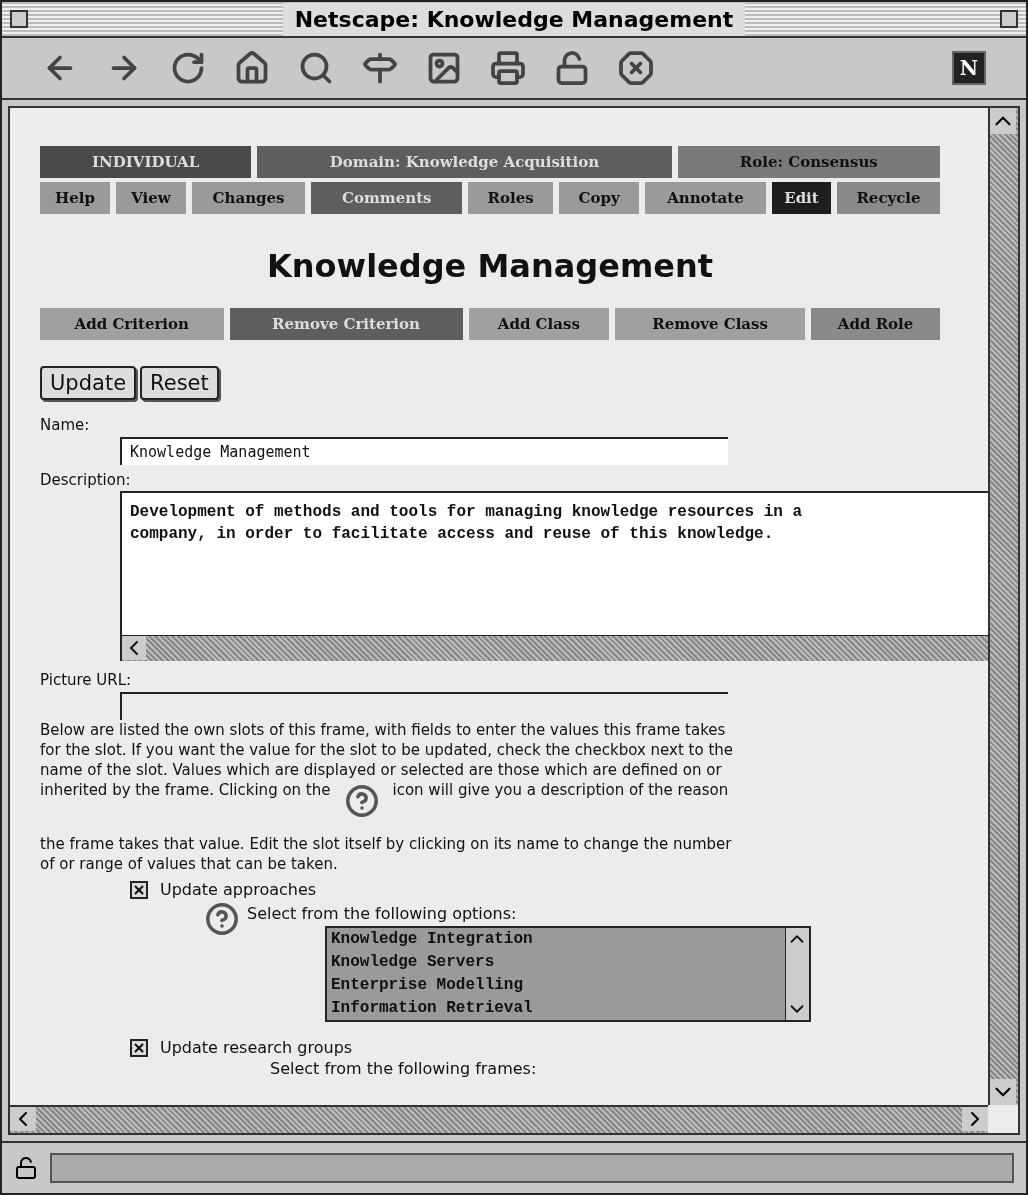  Describe the element at coordinates (888, 198) in the screenshot. I see `nav-link: Recycle` at that location.